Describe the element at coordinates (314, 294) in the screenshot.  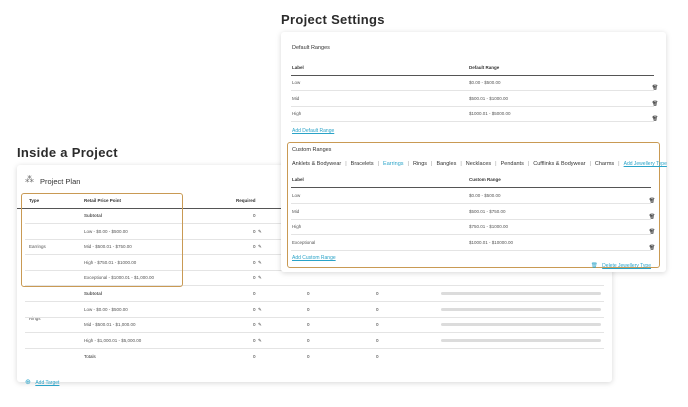
I see `plan-row: Subtotal 0 0 0` at that location.